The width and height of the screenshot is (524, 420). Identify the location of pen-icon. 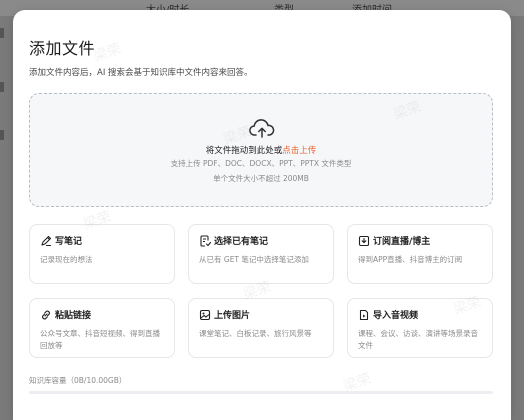
(46, 241).